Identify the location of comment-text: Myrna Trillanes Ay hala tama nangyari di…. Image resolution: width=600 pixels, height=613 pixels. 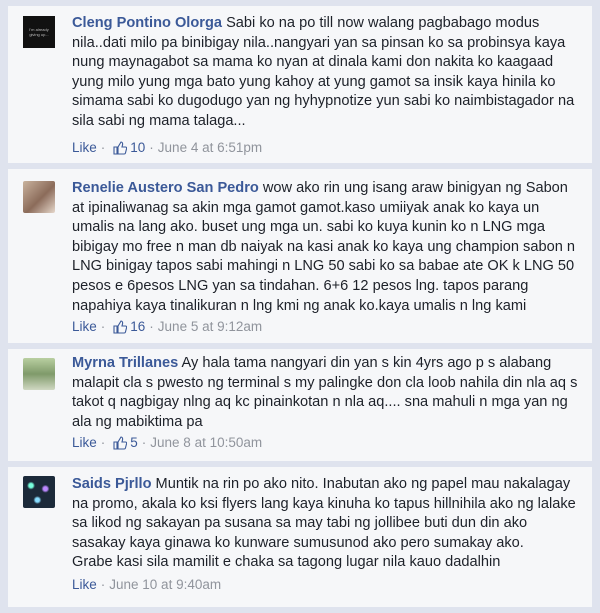
(325, 393).